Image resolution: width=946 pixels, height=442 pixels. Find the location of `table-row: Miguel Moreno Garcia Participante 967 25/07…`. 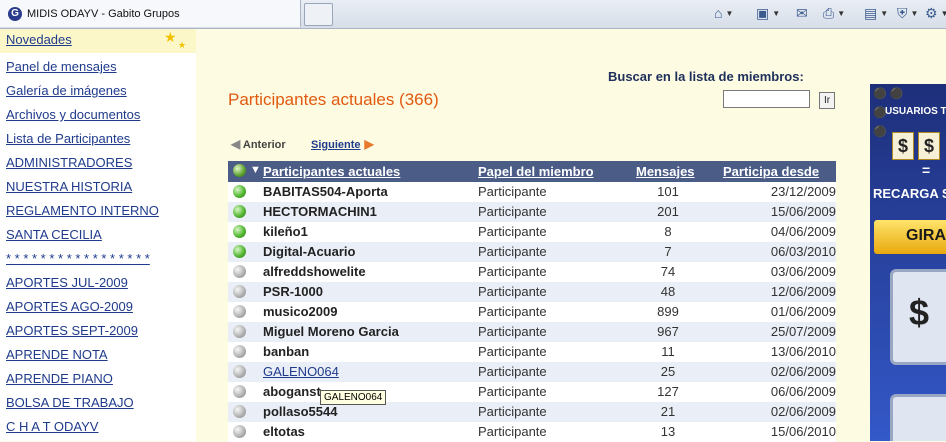

table-row: Miguel Moreno Garcia Participante 967 25/07… is located at coordinates (532, 332).